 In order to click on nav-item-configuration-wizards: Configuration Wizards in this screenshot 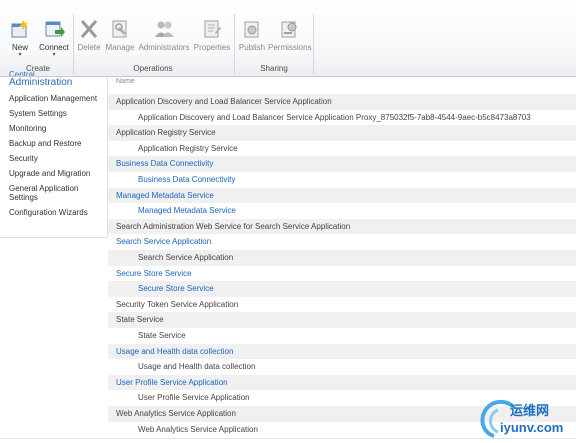, I will do `click(48, 212)`.